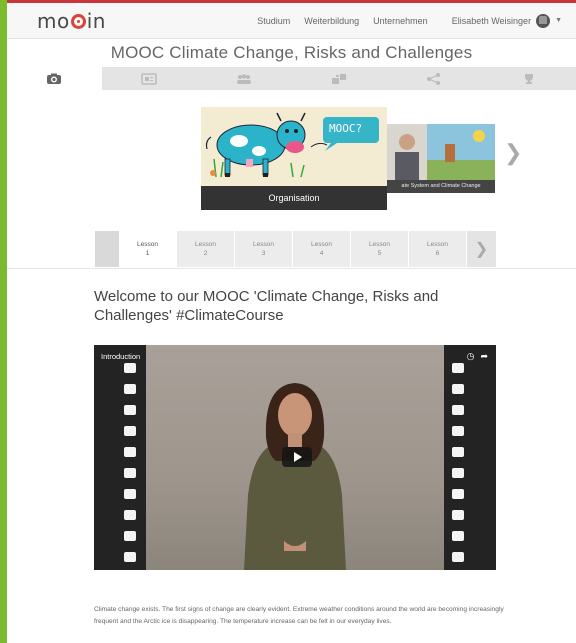 This screenshot has height=643, width=576. I want to click on lesson-nav-left-cap, so click(107, 249).